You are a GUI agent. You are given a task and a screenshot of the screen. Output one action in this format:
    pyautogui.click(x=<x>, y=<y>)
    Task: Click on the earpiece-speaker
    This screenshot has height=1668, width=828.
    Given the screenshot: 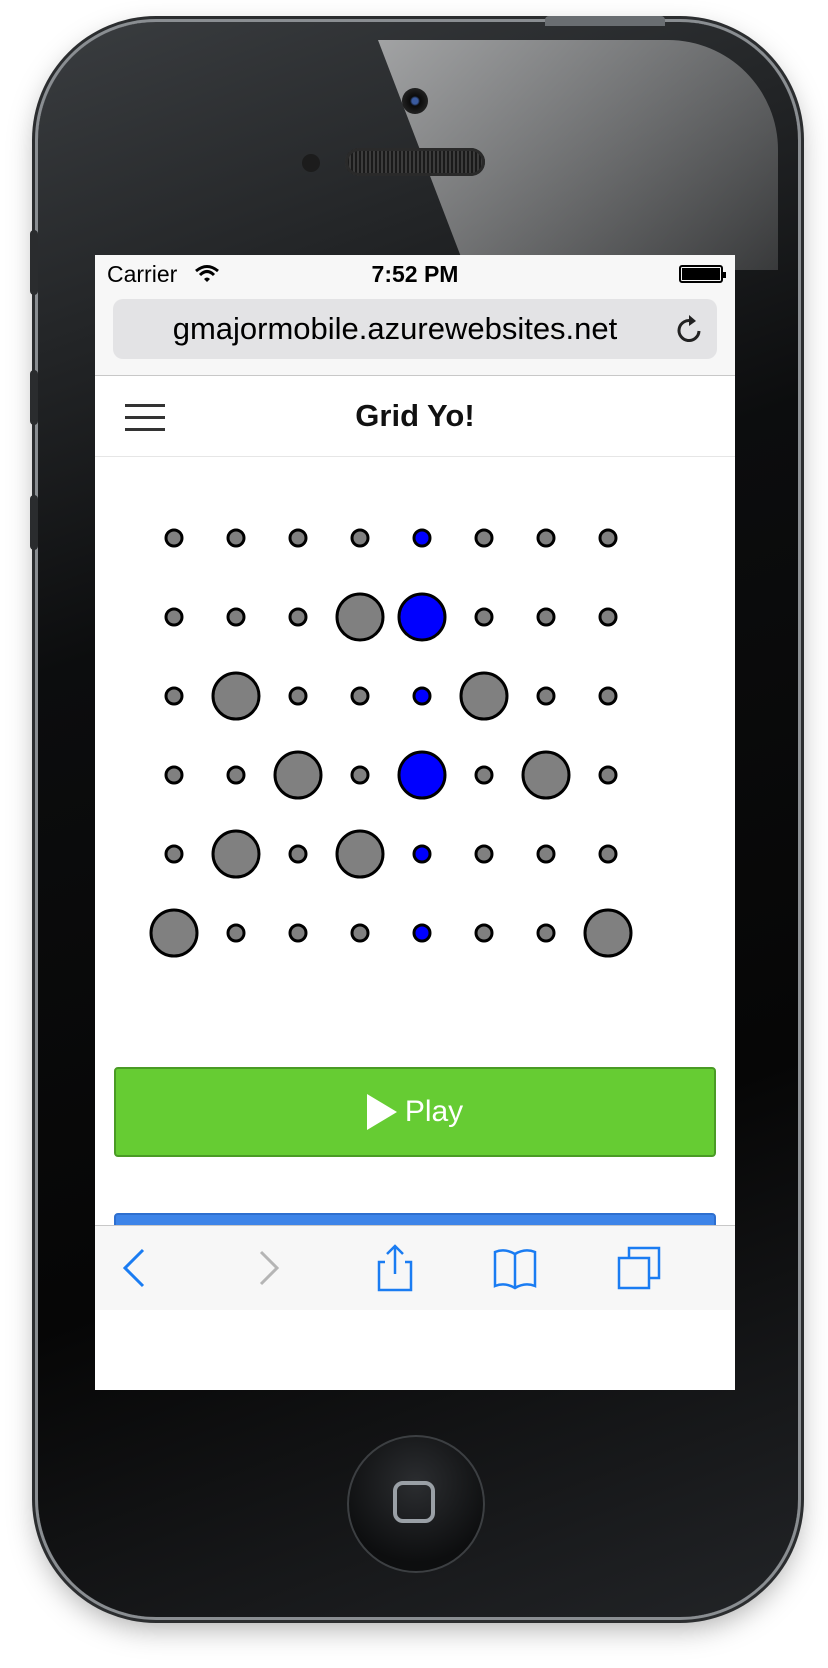 What is the action you would take?
    pyautogui.click(x=415, y=162)
    